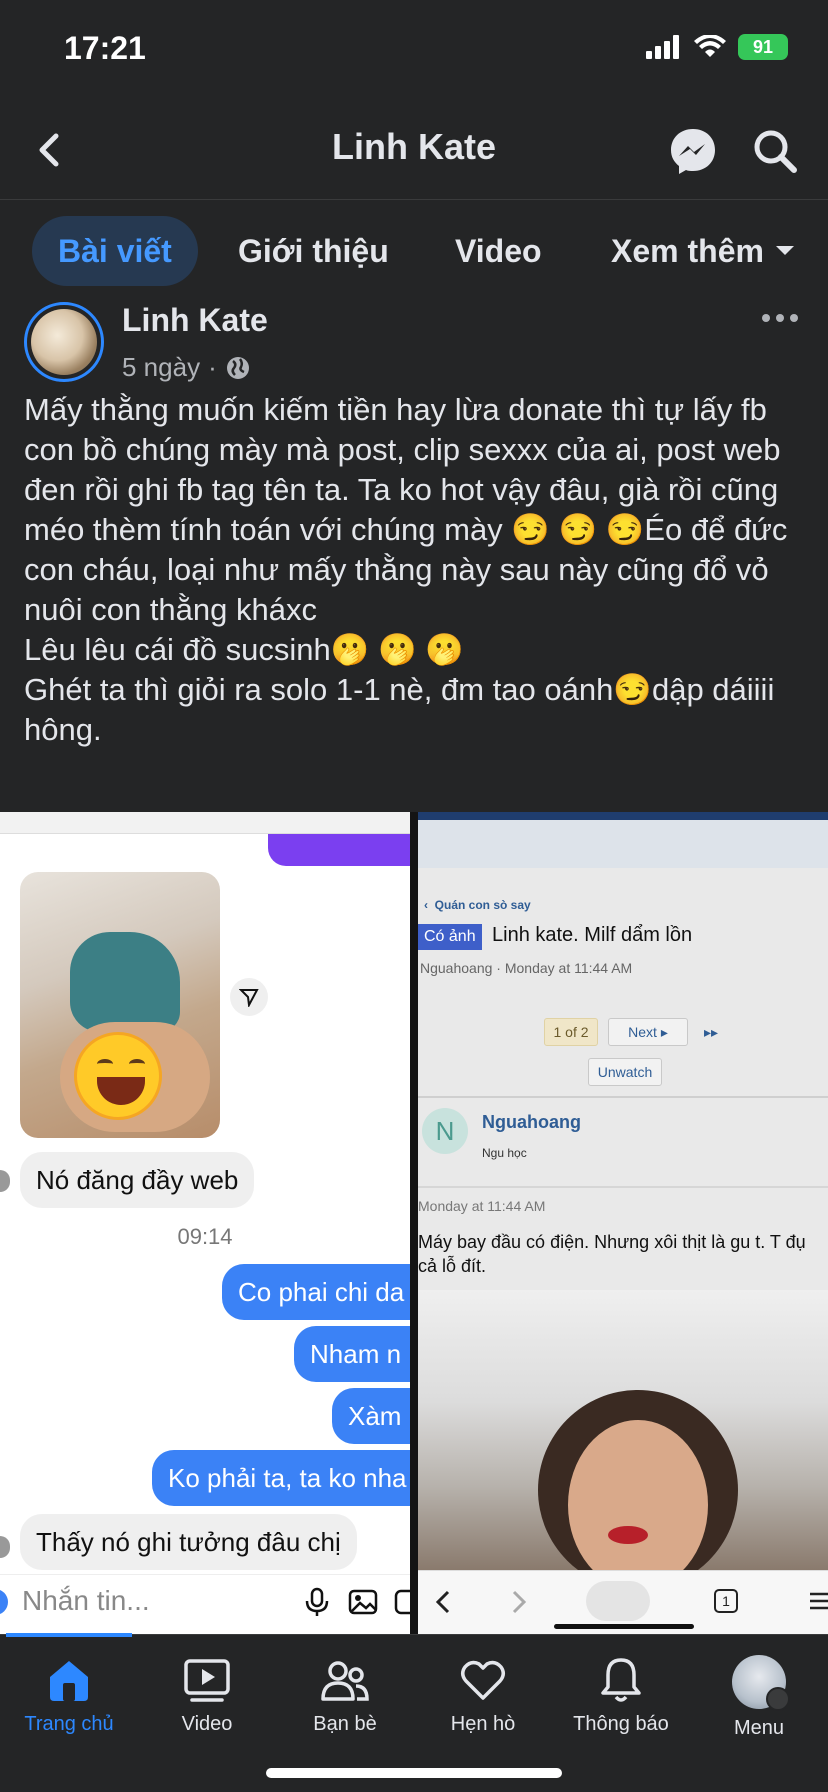 Image resolution: width=828 pixels, height=1792 pixels. I want to click on home-icon, so click(69, 1681).